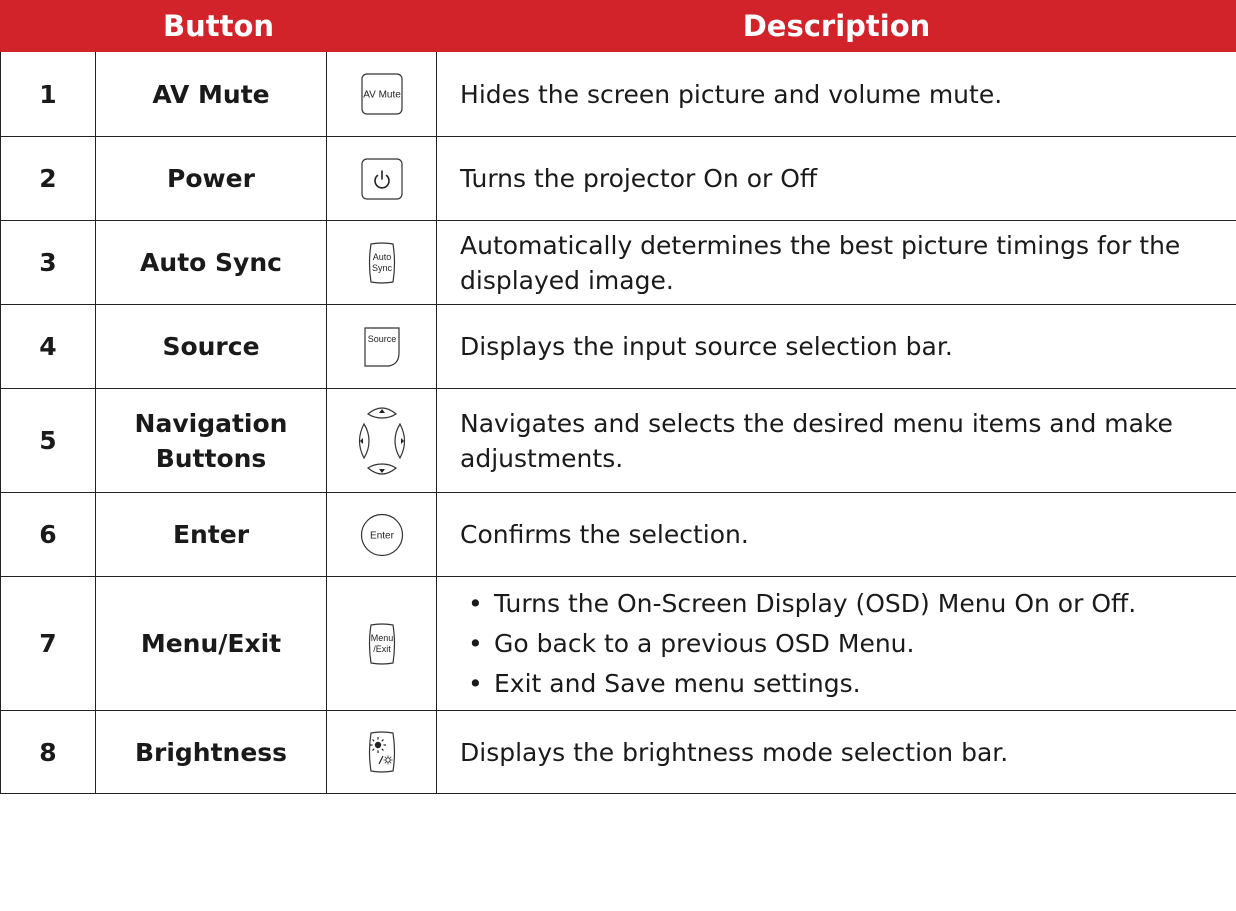  Describe the element at coordinates (381, 339) in the screenshot. I see `key-label: Source` at that location.